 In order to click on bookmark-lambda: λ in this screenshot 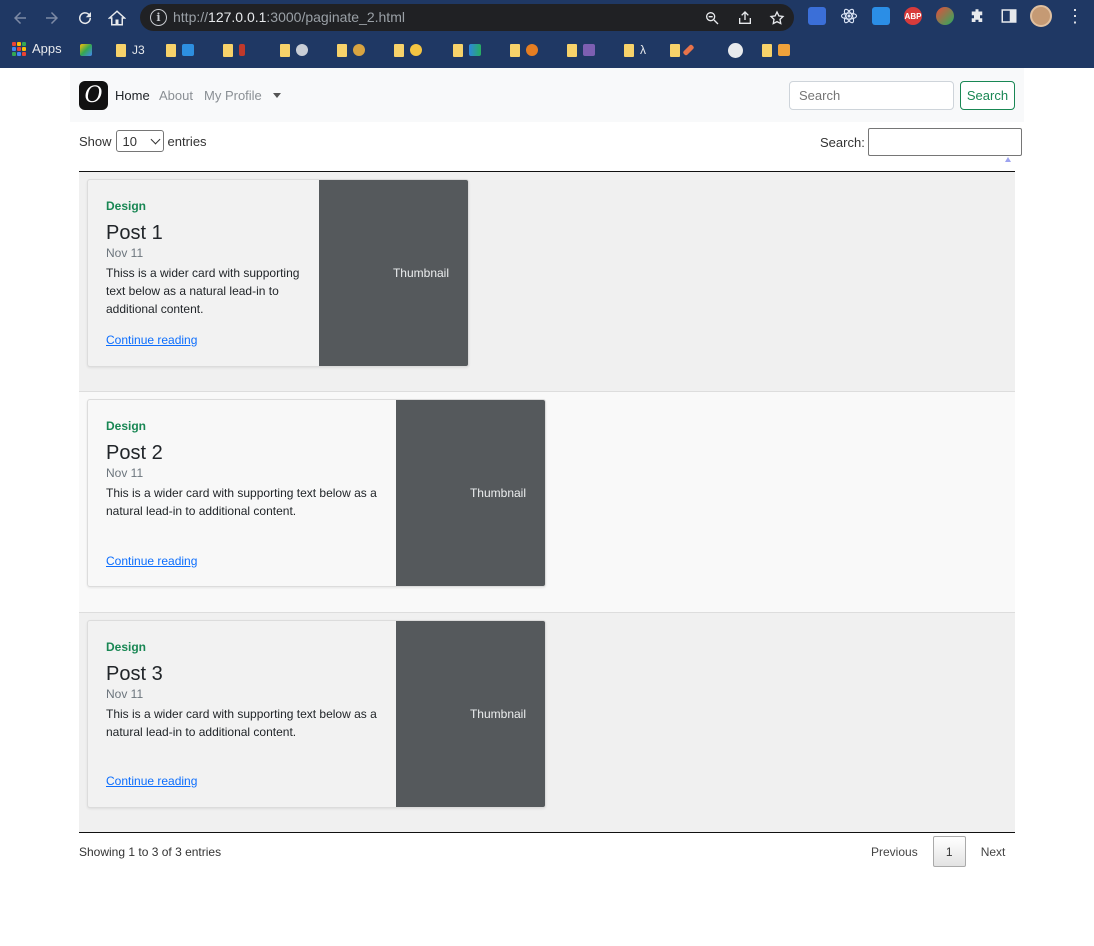, I will do `click(635, 50)`.